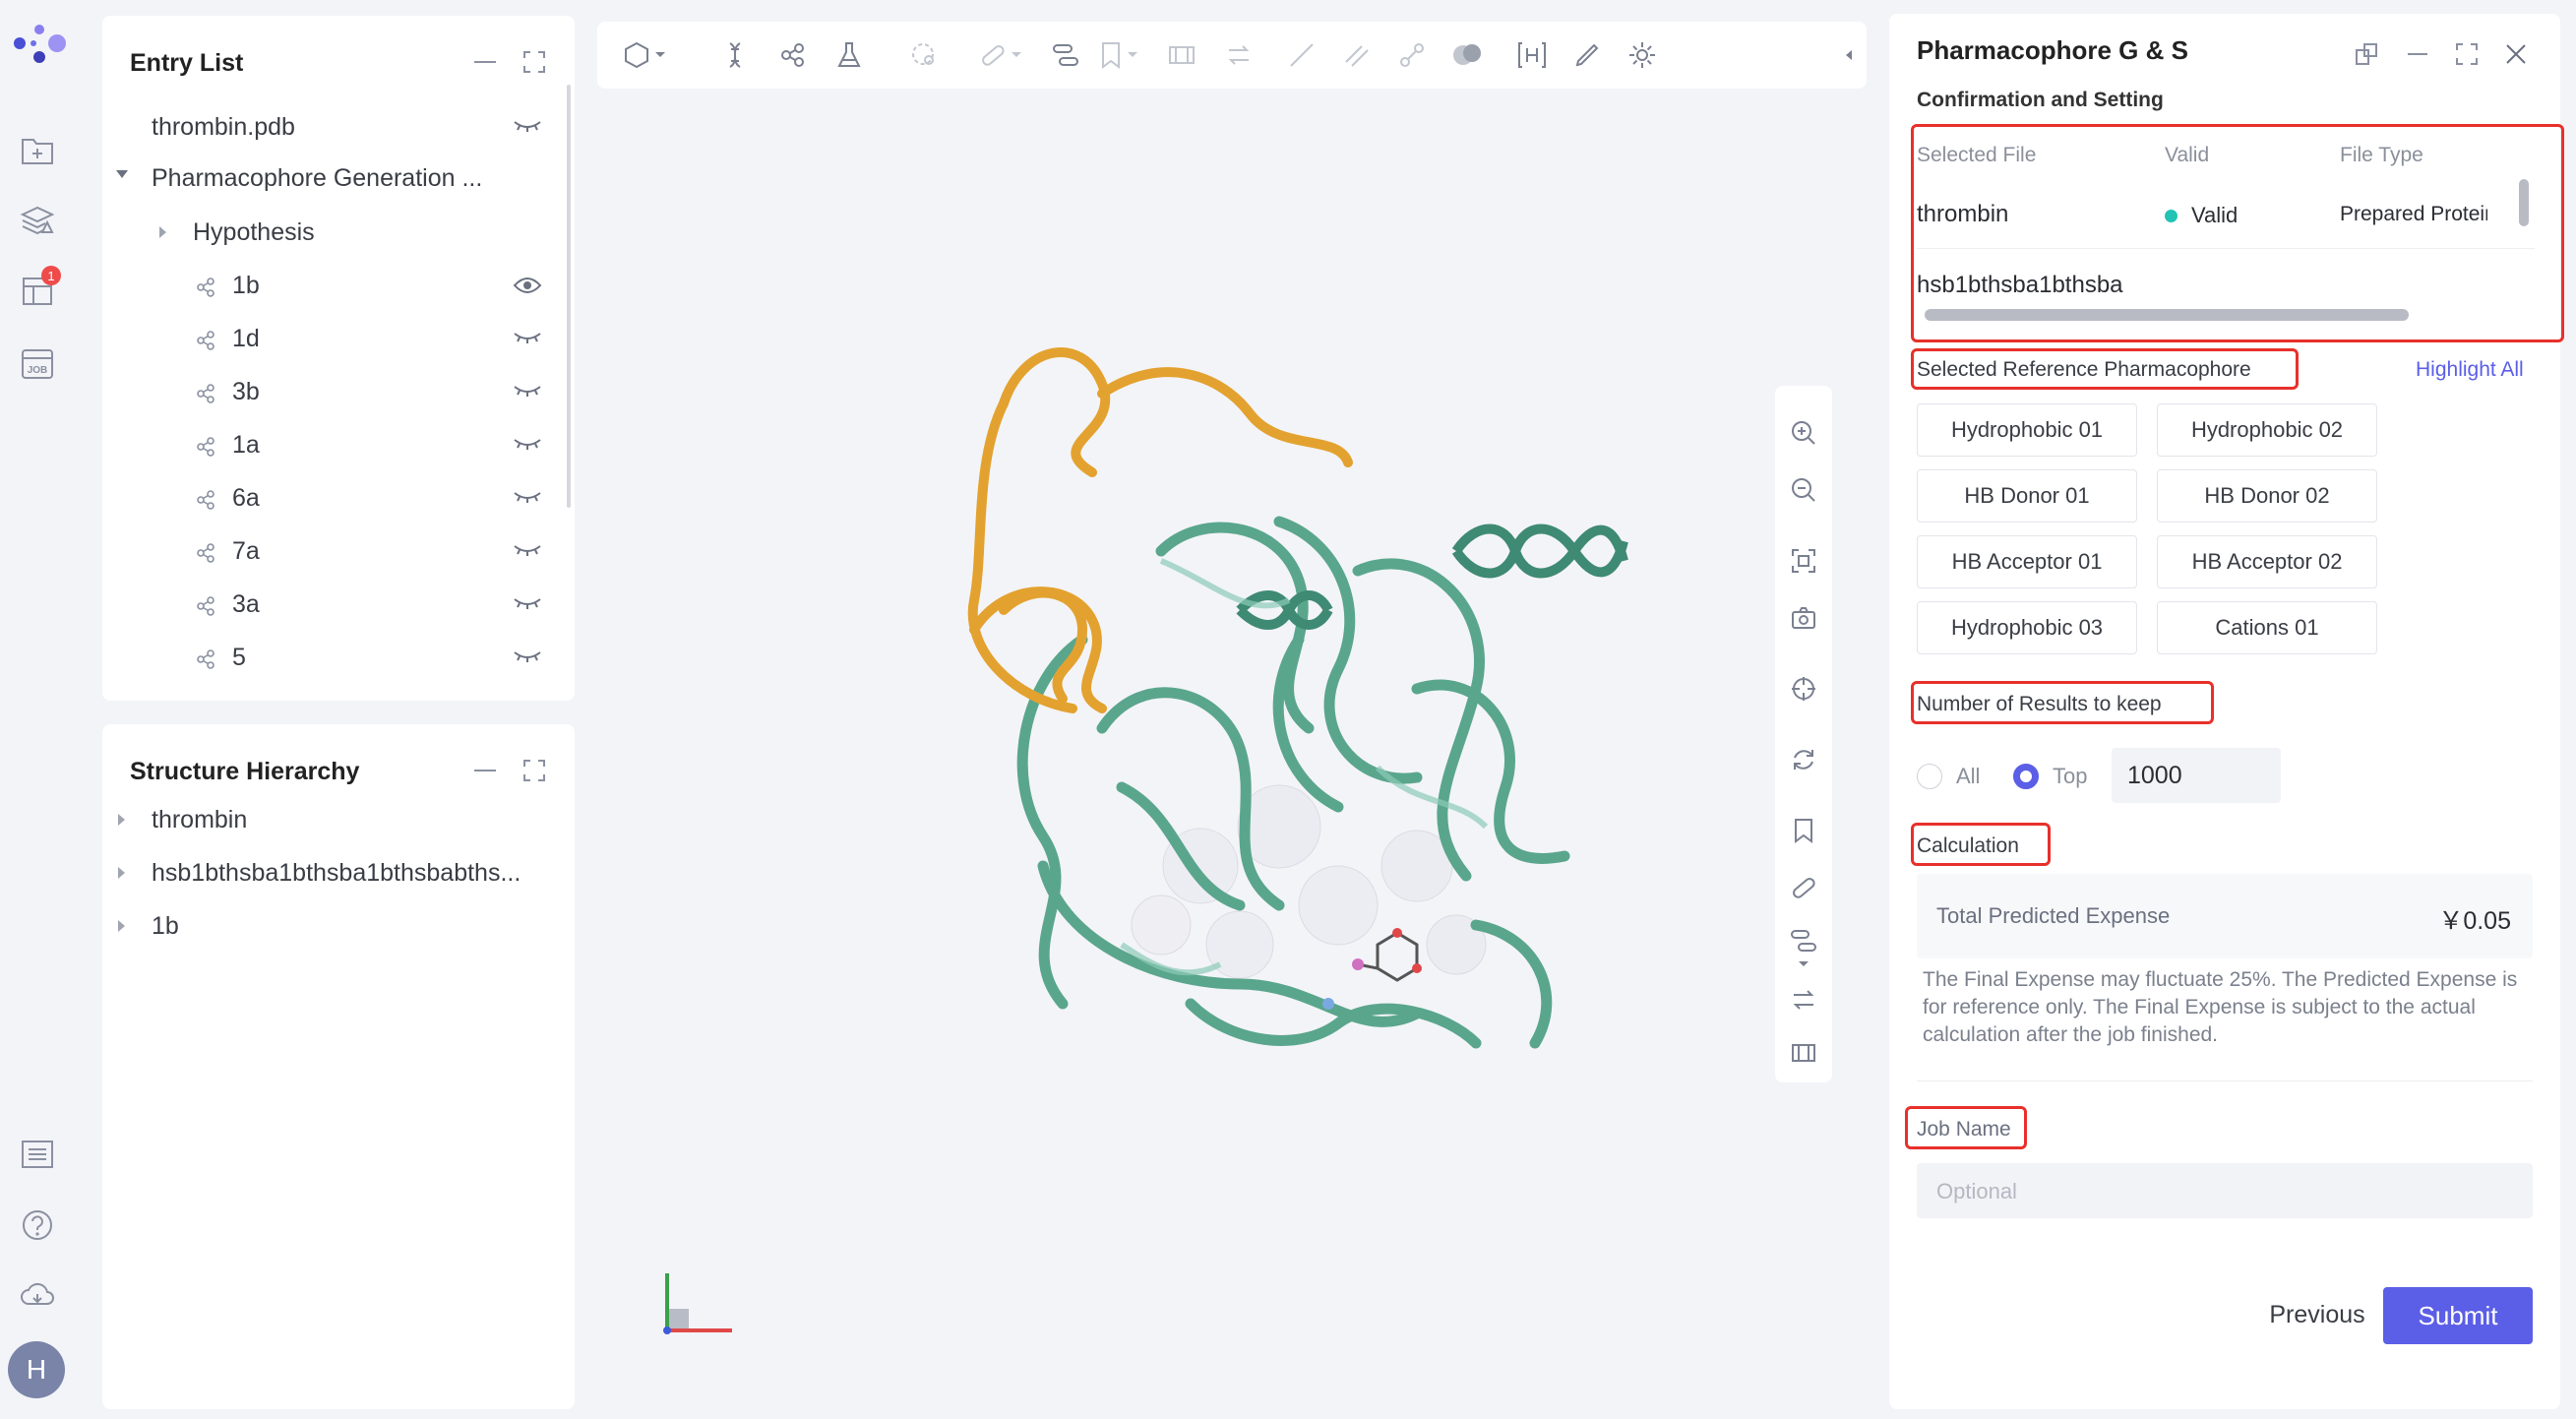 The height and width of the screenshot is (1419, 2576). Describe the element at coordinates (569, 297) in the screenshot. I see `scrollbar` at that location.